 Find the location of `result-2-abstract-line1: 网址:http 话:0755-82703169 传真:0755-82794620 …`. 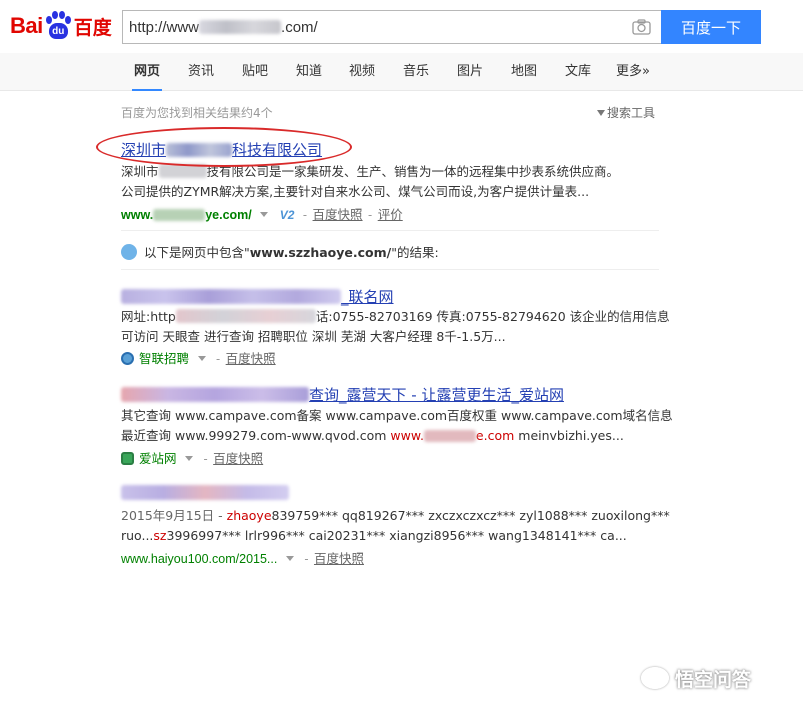

result-2-abstract-line1: 网址:http 话:0755-82703169 传真:0755-82794620 … is located at coordinates (395, 317).